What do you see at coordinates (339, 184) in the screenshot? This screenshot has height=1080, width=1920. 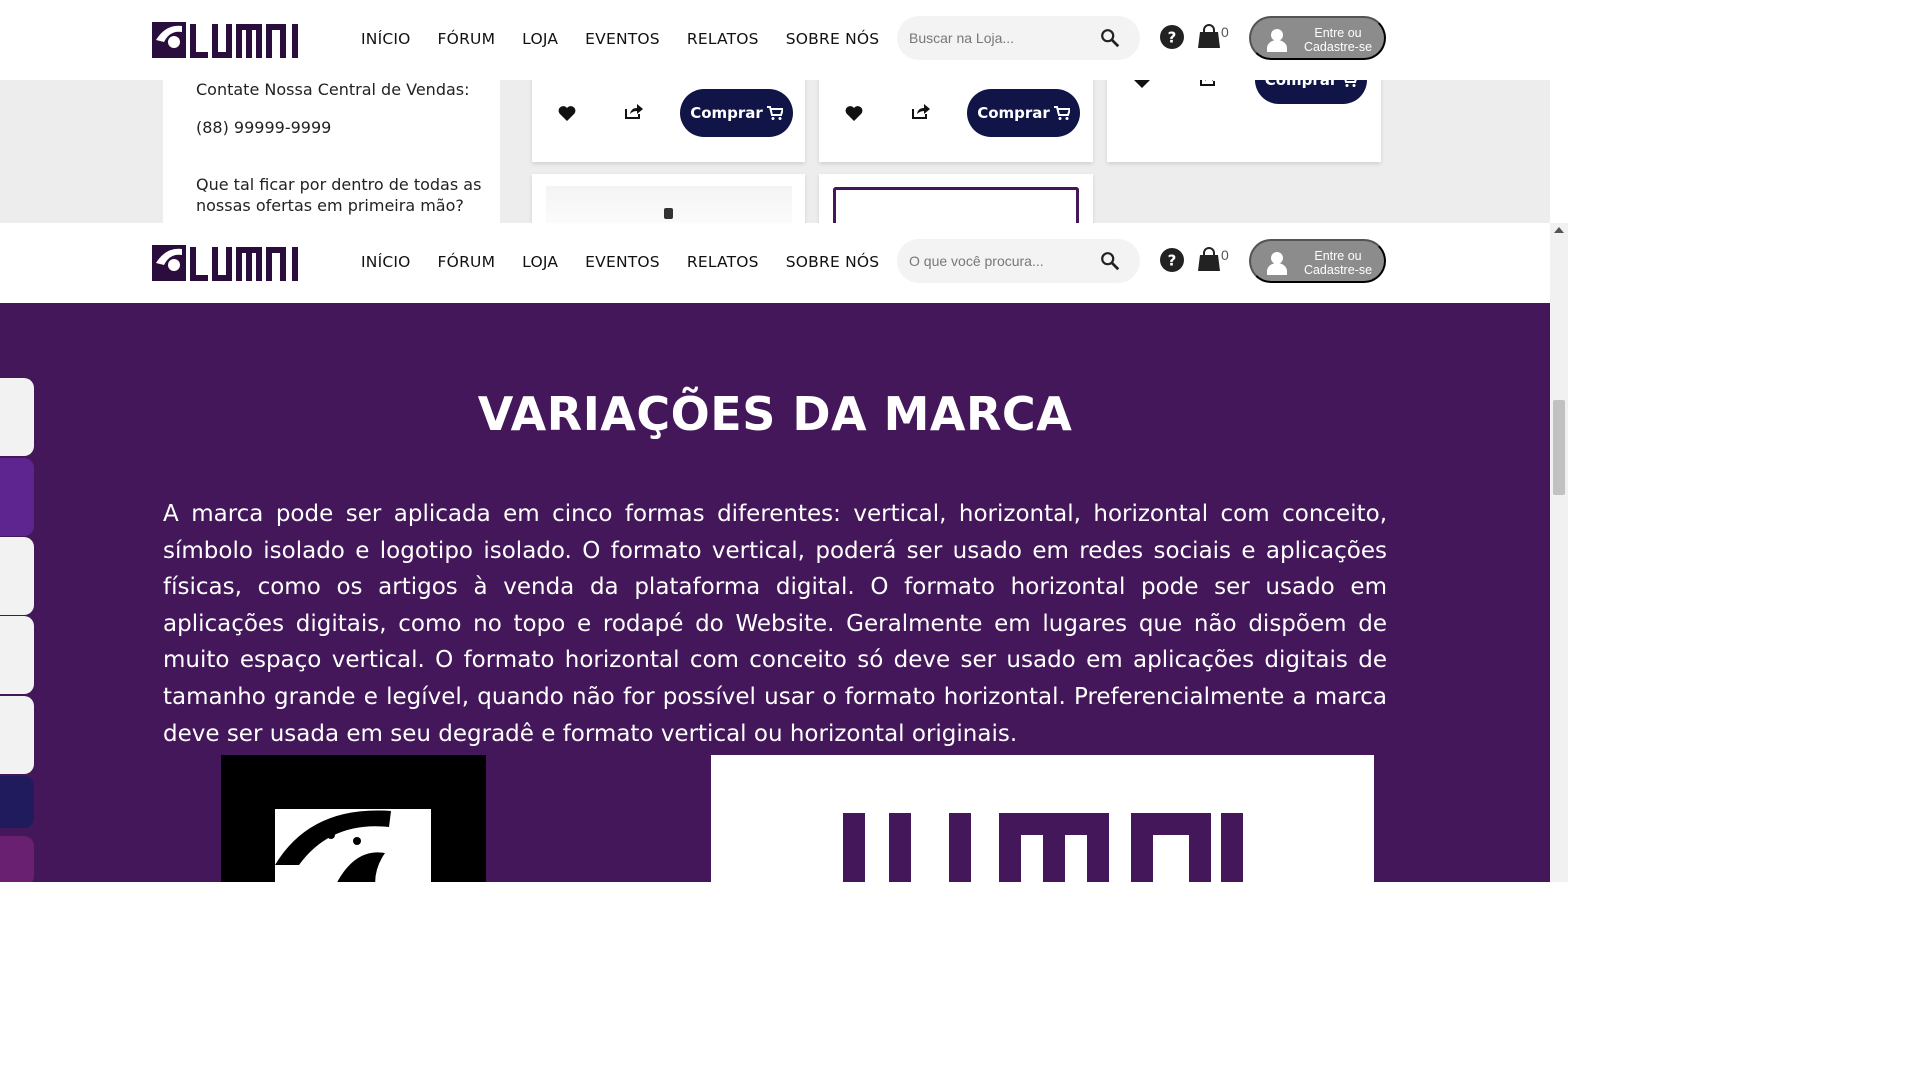 I see `newsletter-line-1: Que tal ficar por dentro de todas as` at bounding box center [339, 184].